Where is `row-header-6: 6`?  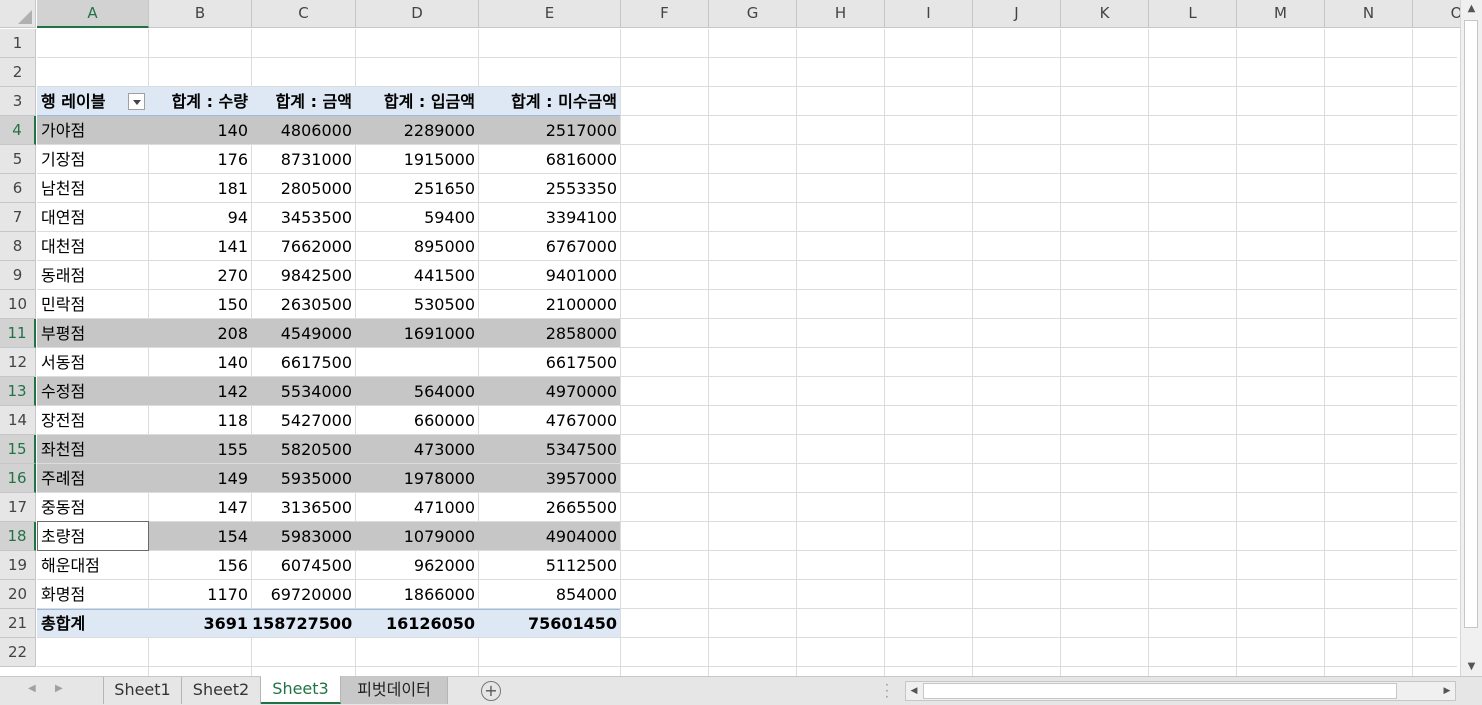
row-header-6: 6 is located at coordinates (18, 188).